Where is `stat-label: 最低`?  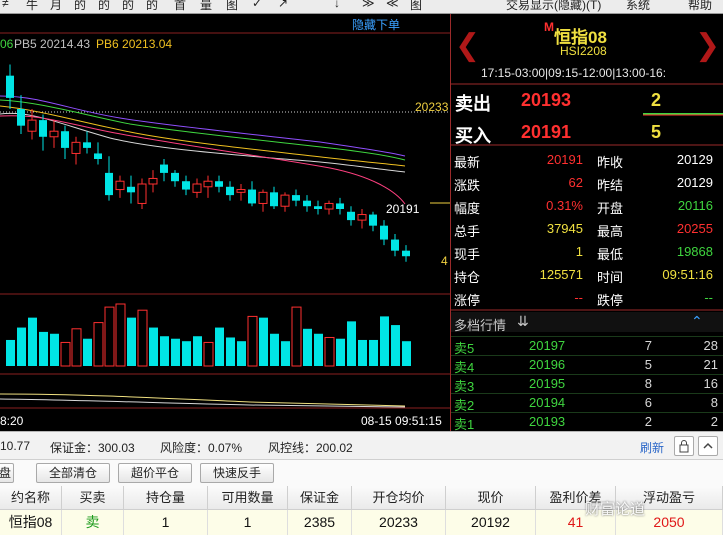
stat-label: 最低 is located at coordinates (610, 254).